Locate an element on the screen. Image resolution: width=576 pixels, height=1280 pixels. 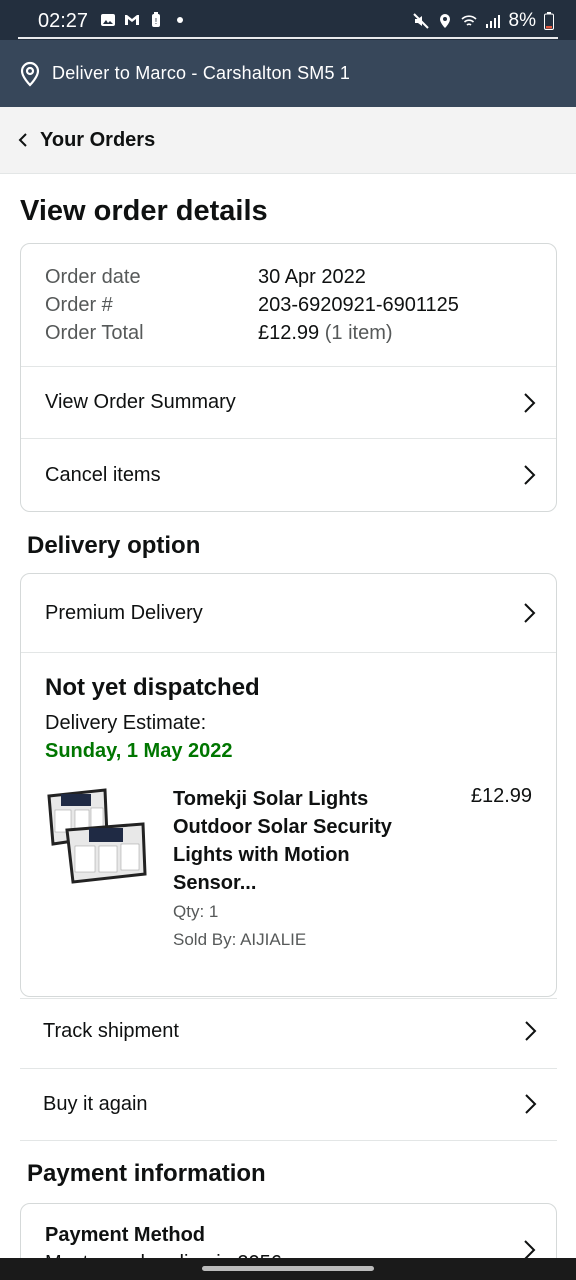
order-date-label: Order date is located at coordinates (93, 277).